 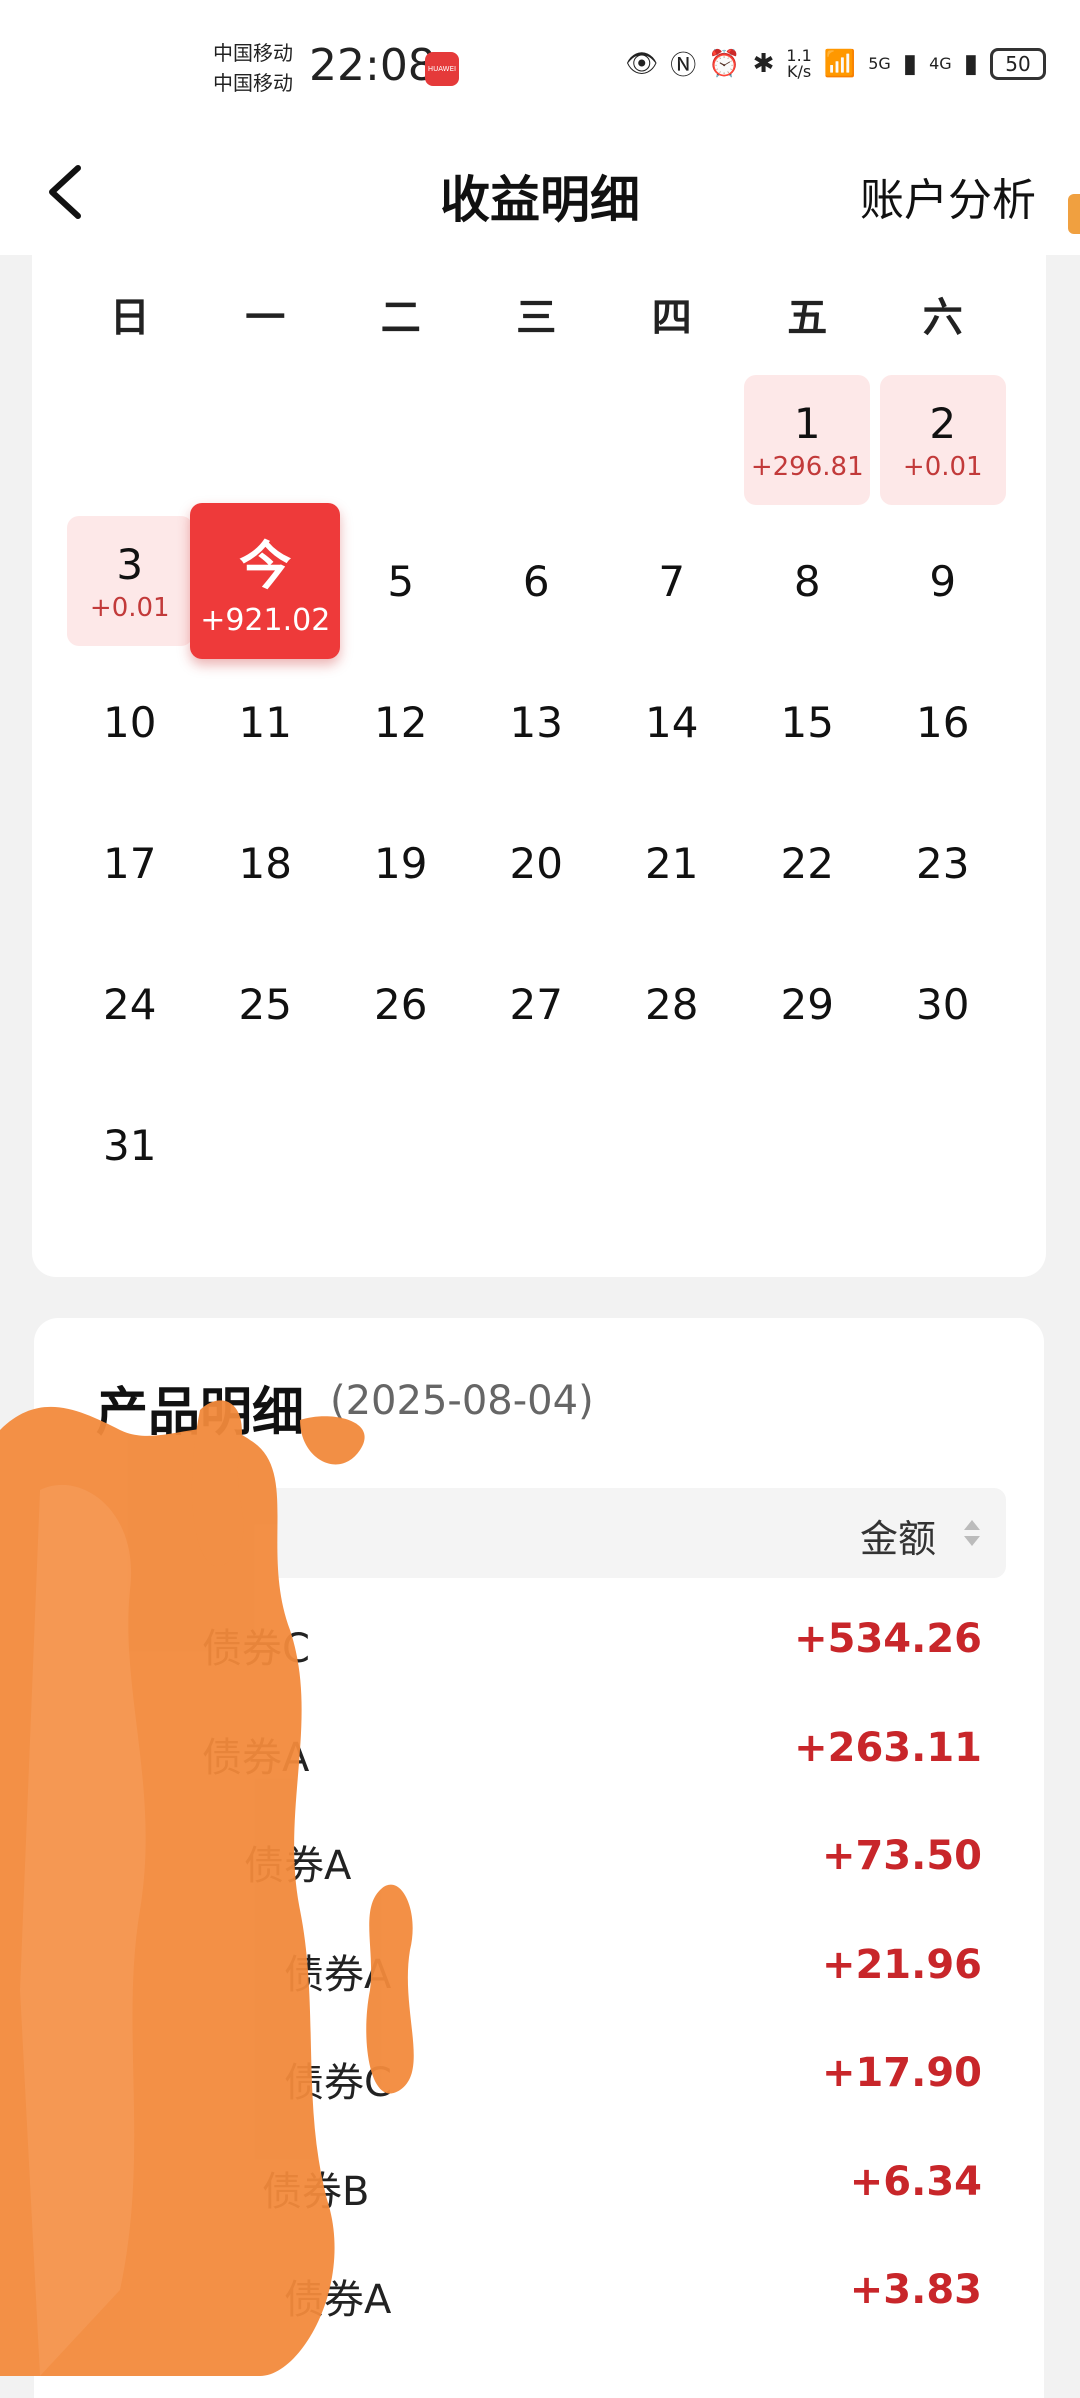 What do you see at coordinates (536, 318) in the screenshot?
I see `weekday-label: 三` at bounding box center [536, 318].